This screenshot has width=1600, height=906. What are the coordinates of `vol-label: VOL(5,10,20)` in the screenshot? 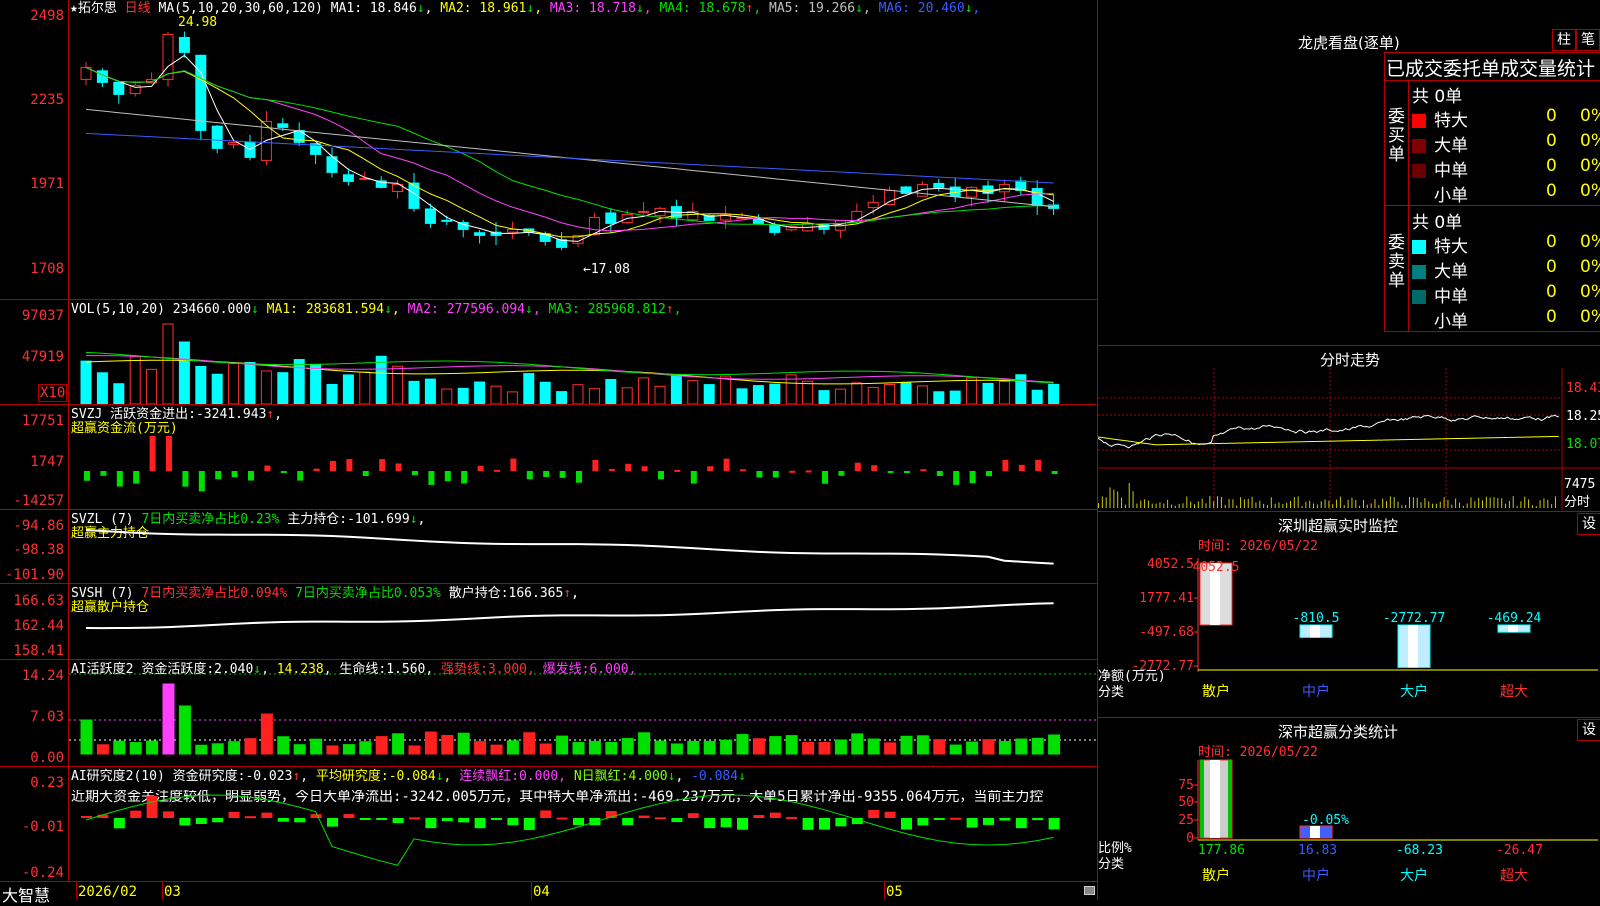 It's located at (118, 309).